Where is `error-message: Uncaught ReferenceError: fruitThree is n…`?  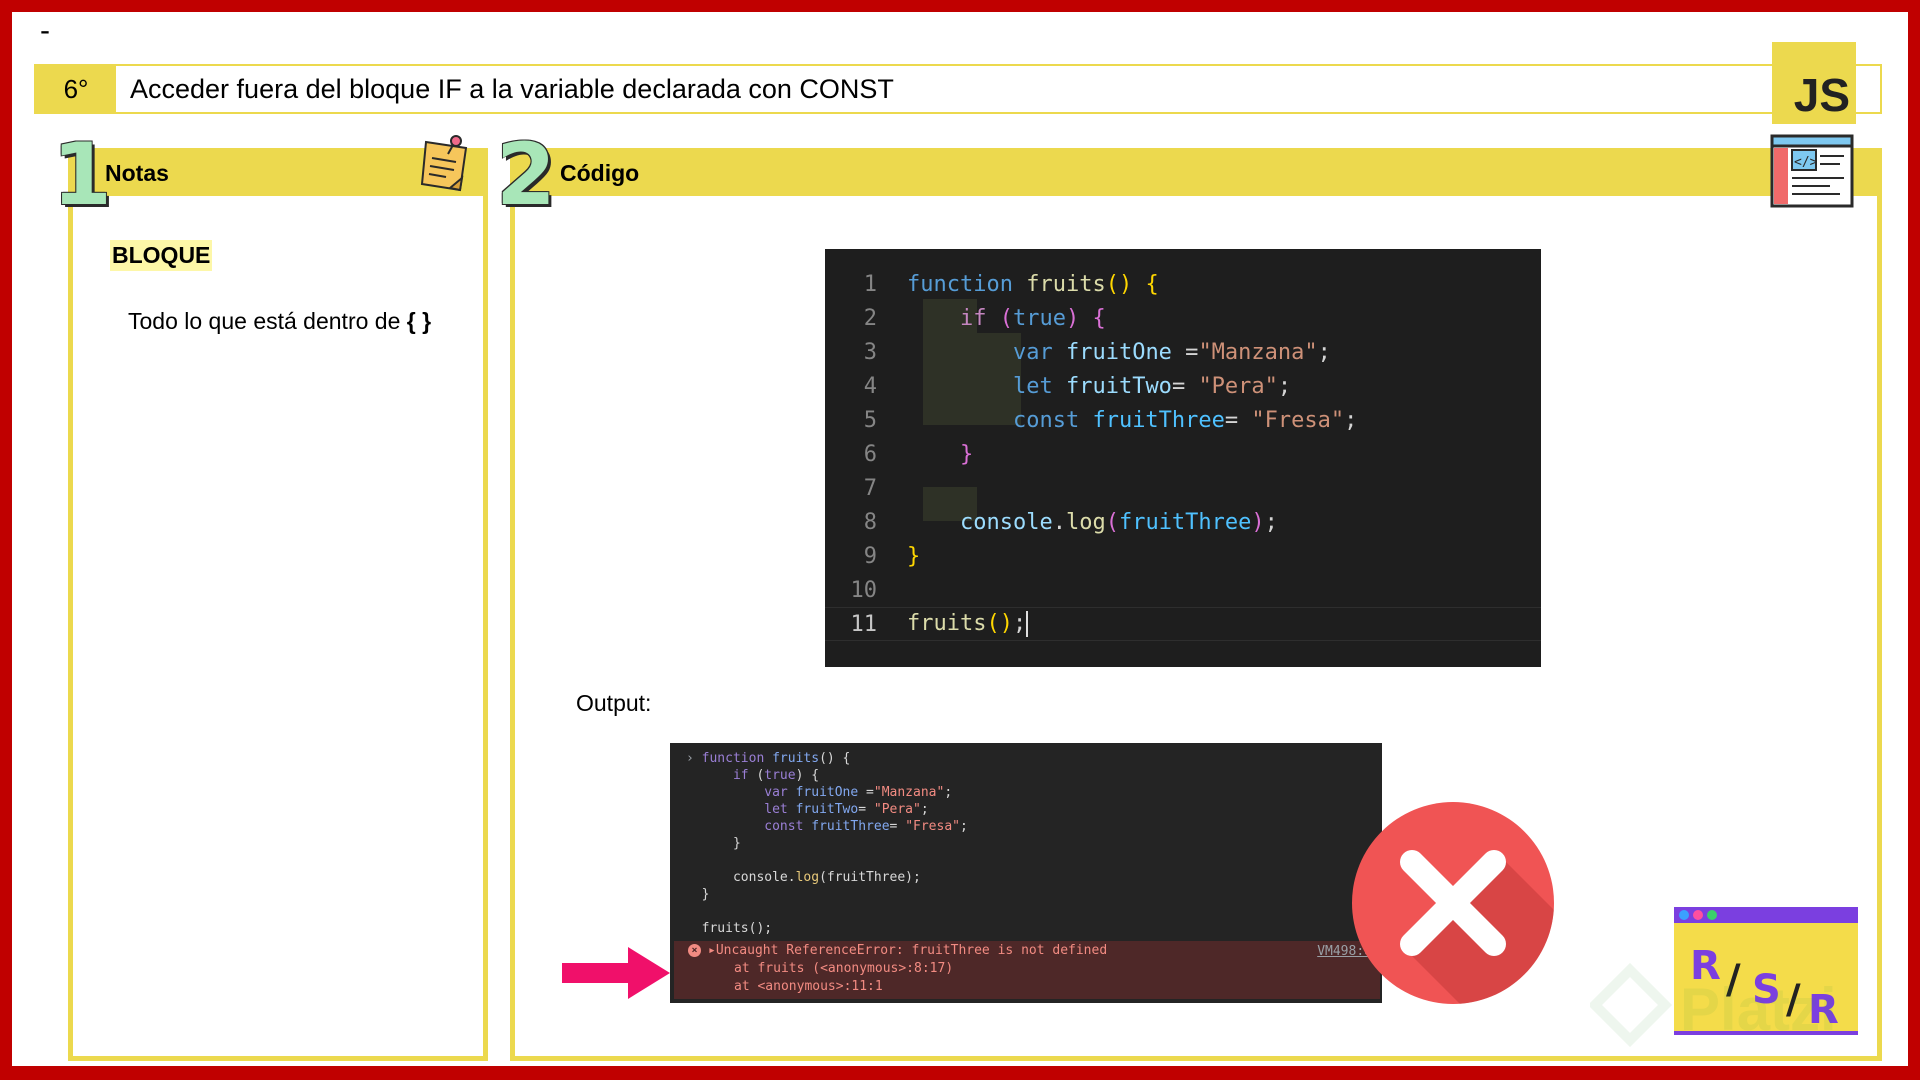 error-message: Uncaught ReferenceError: fruitThree is n… is located at coordinates (911, 950).